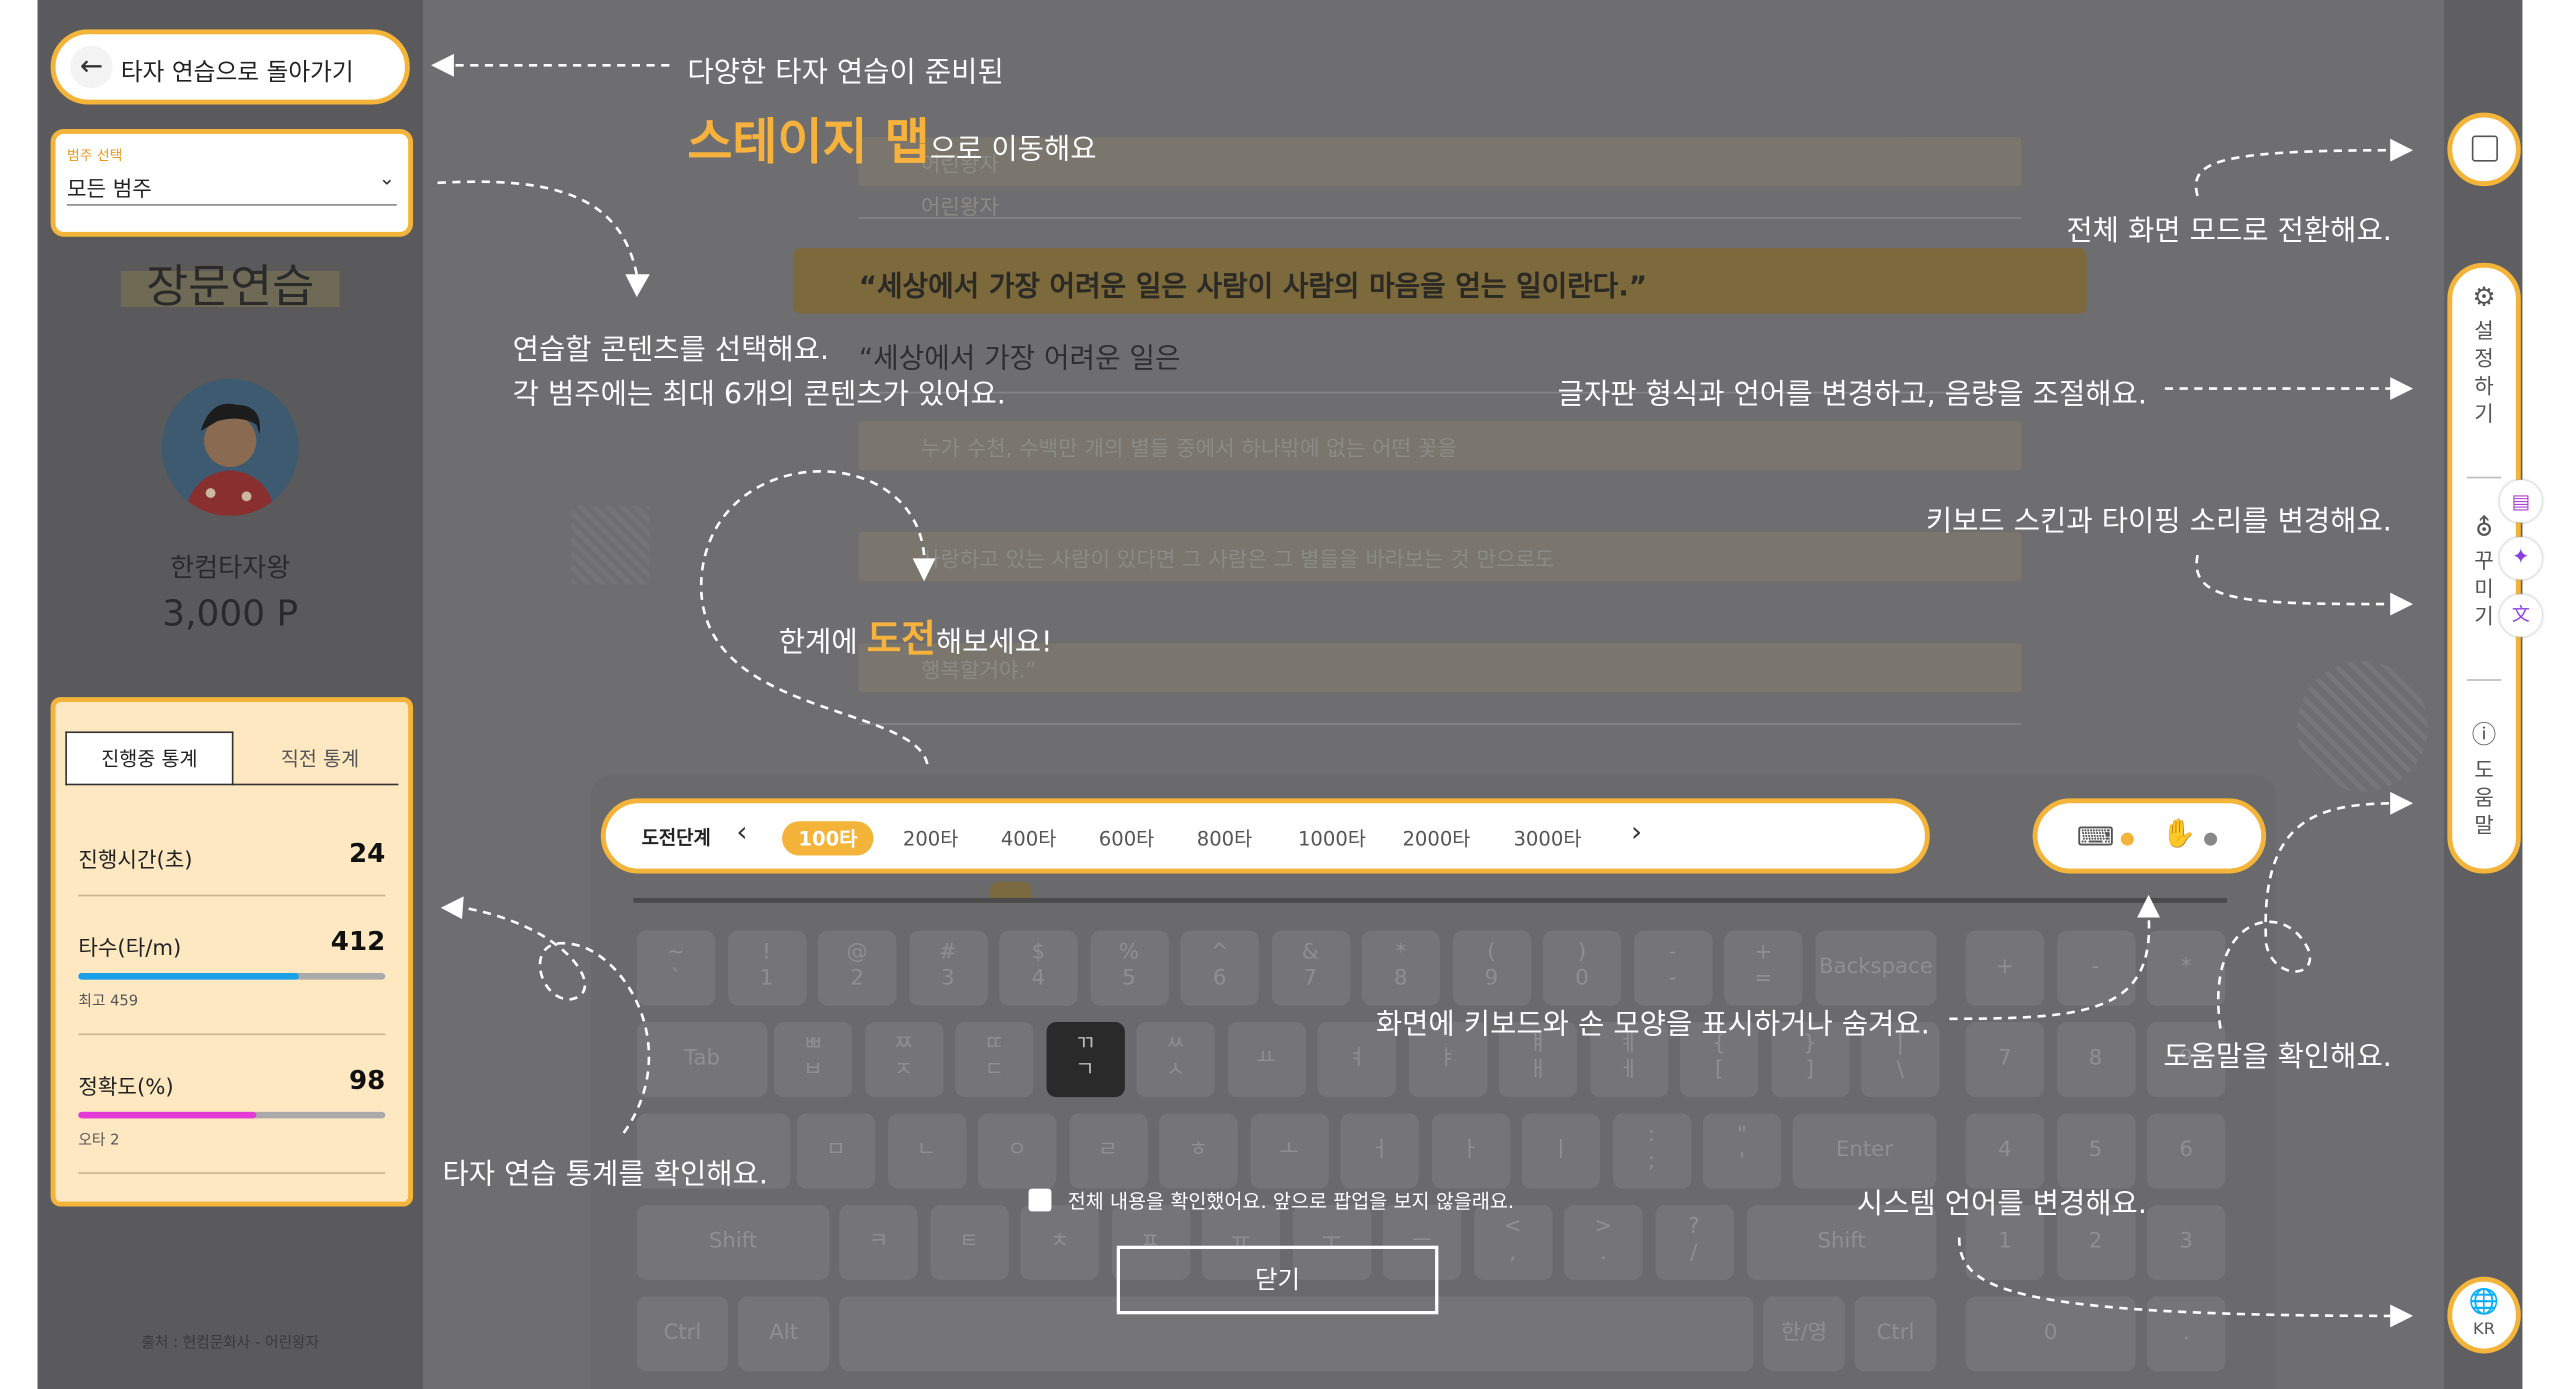 This screenshot has width=2560, height=1389. What do you see at coordinates (1603, 1242) in the screenshot?
I see `keyboard-key: > .` at bounding box center [1603, 1242].